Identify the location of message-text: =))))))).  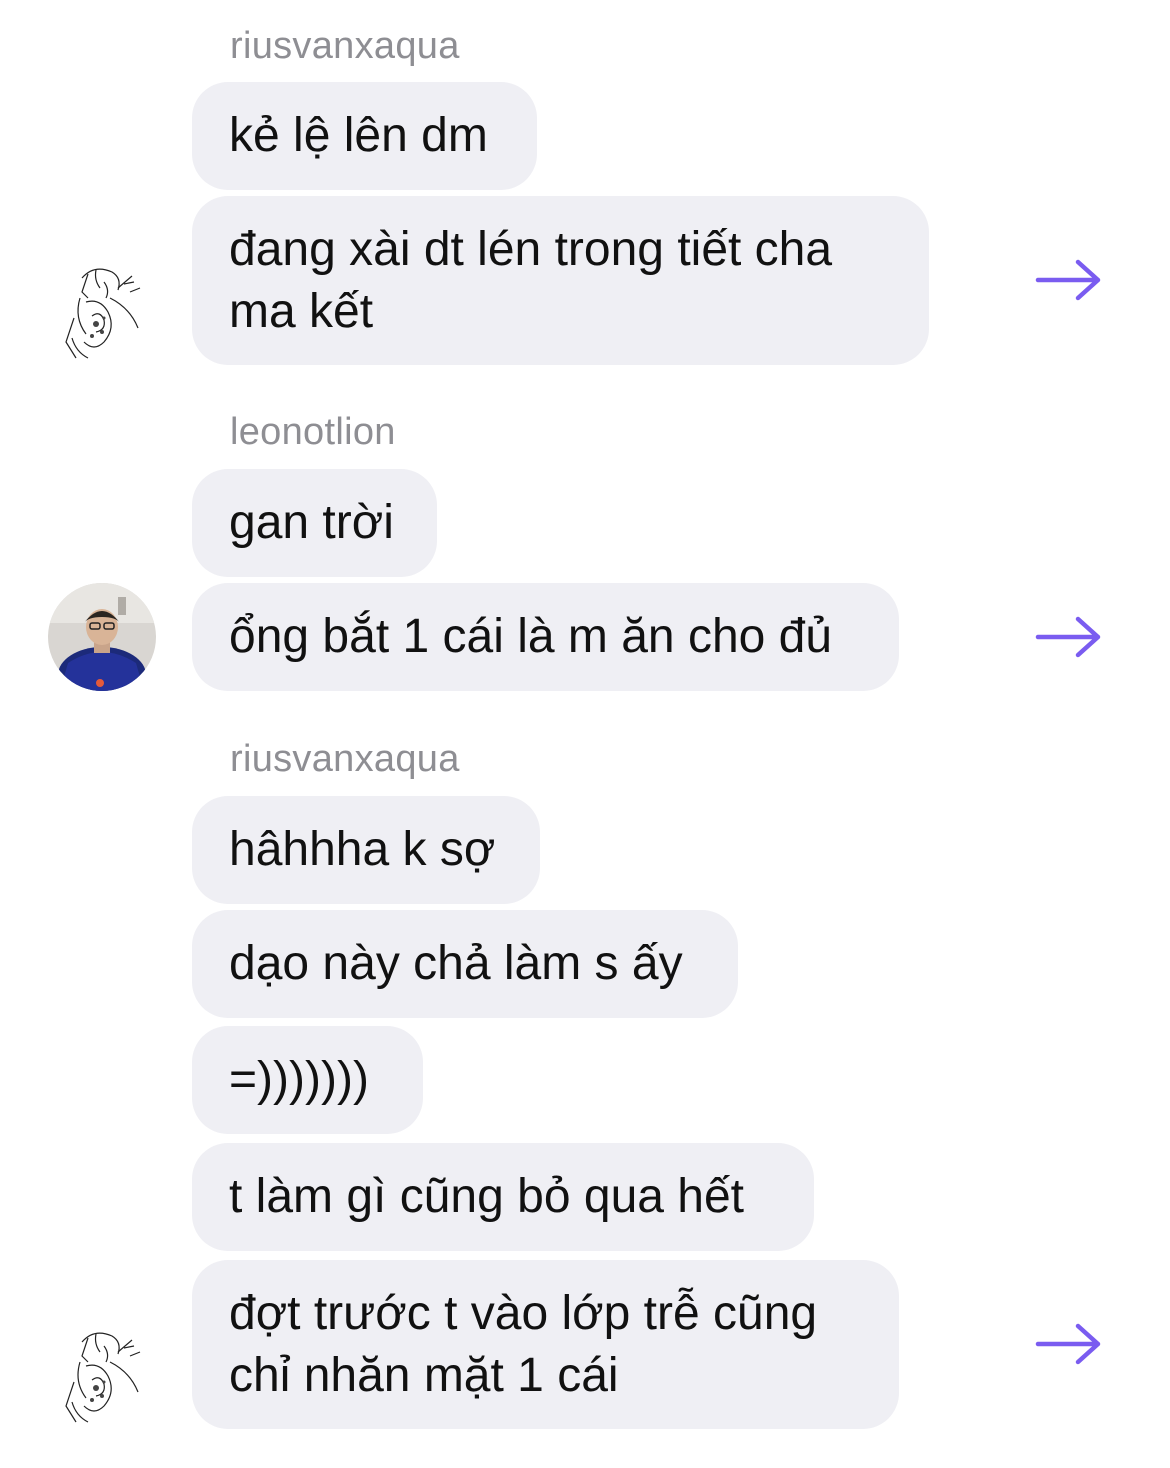
(299, 1079).